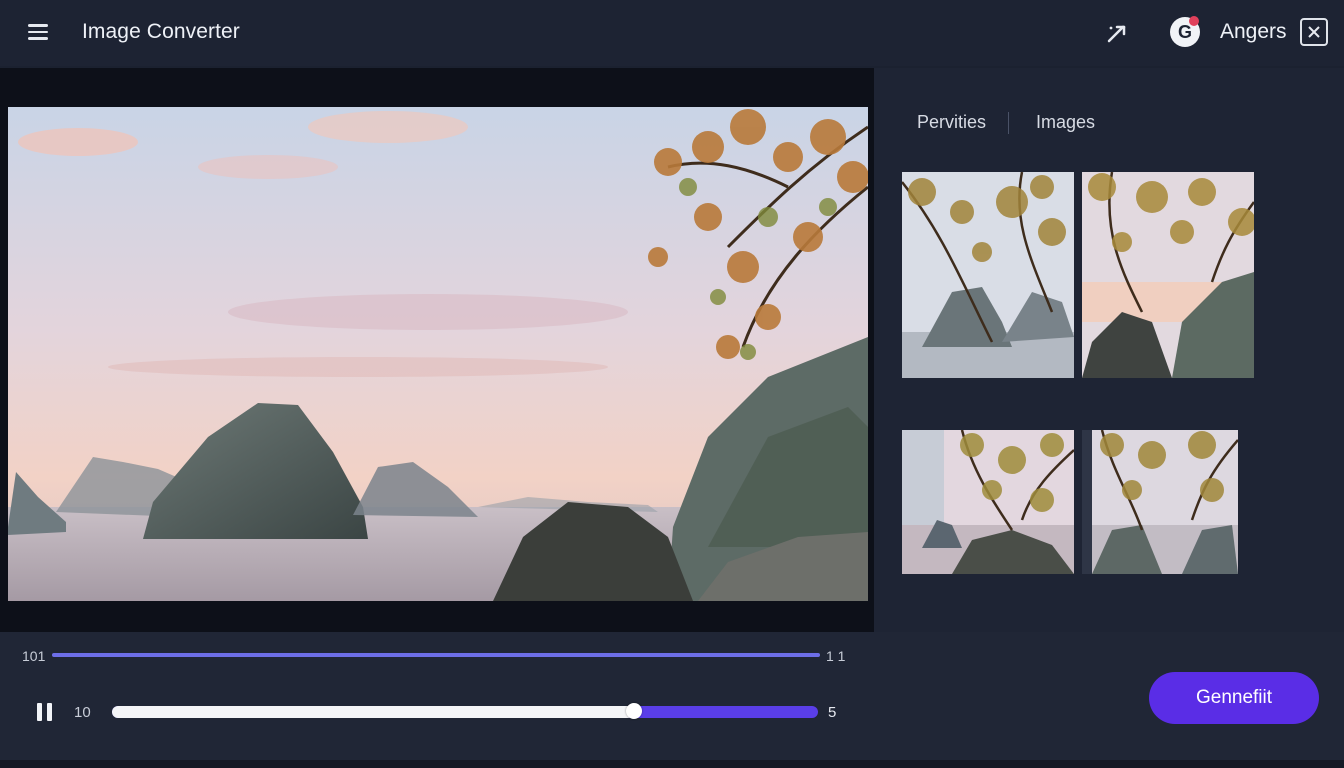 This screenshot has height=768, width=1344. What do you see at coordinates (39, 32) in the screenshot?
I see `hamburger-menu-icon` at bounding box center [39, 32].